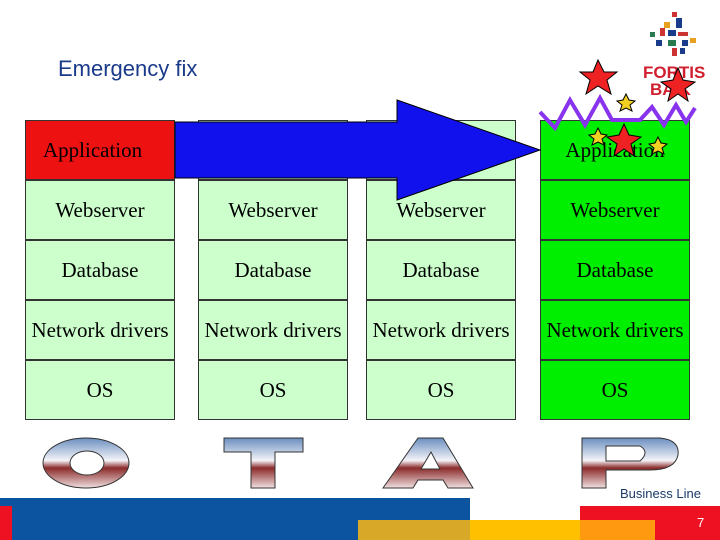 This screenshot has height=540, width=720. What do you see at coordinates (525, 530) in the screenshot?
I see `footer-yellow-bar` at bounding box center [525, 530].